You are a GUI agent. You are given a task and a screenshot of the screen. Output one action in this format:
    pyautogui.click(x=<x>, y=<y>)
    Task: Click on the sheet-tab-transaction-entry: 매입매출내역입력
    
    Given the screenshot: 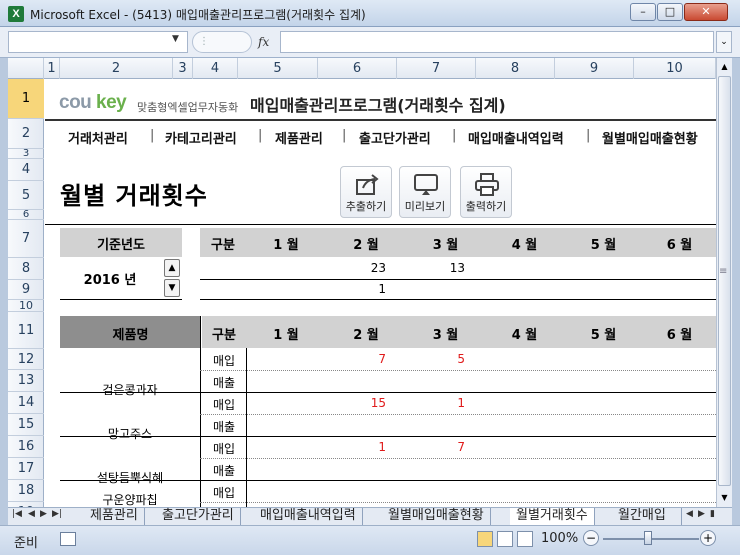 What is the action you would take?
    pyautogui.click(x=308, y=516)
    